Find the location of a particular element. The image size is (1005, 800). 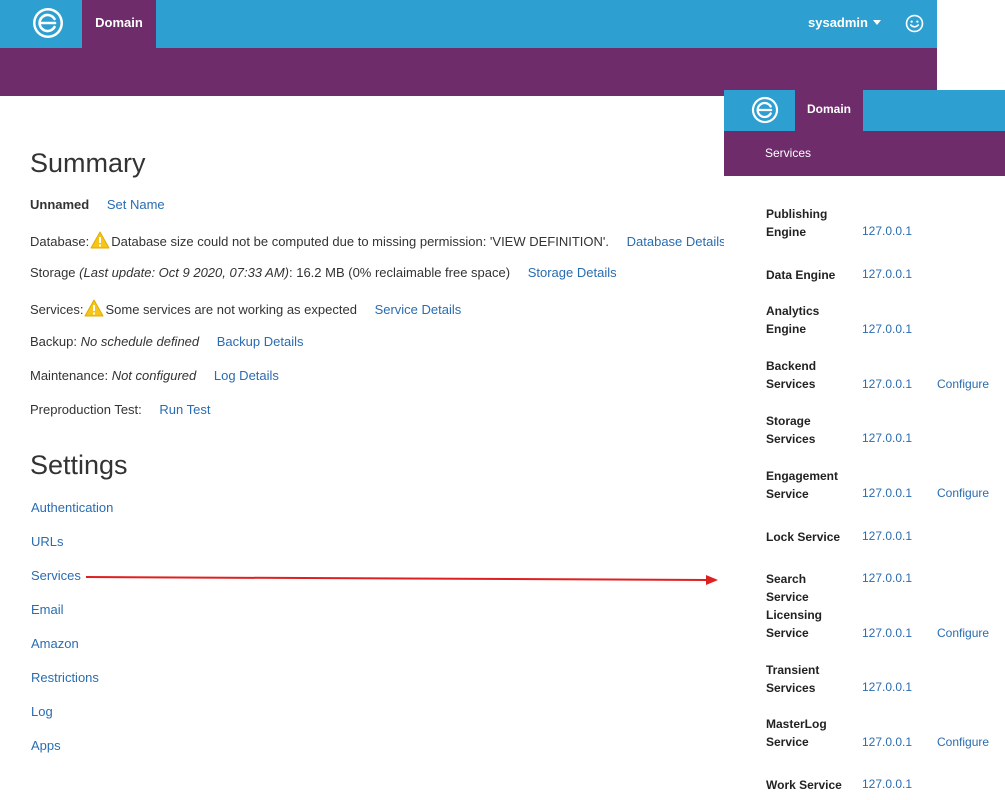

settings-link-restrictions: Restrictions is located at coordinates (65, 677).